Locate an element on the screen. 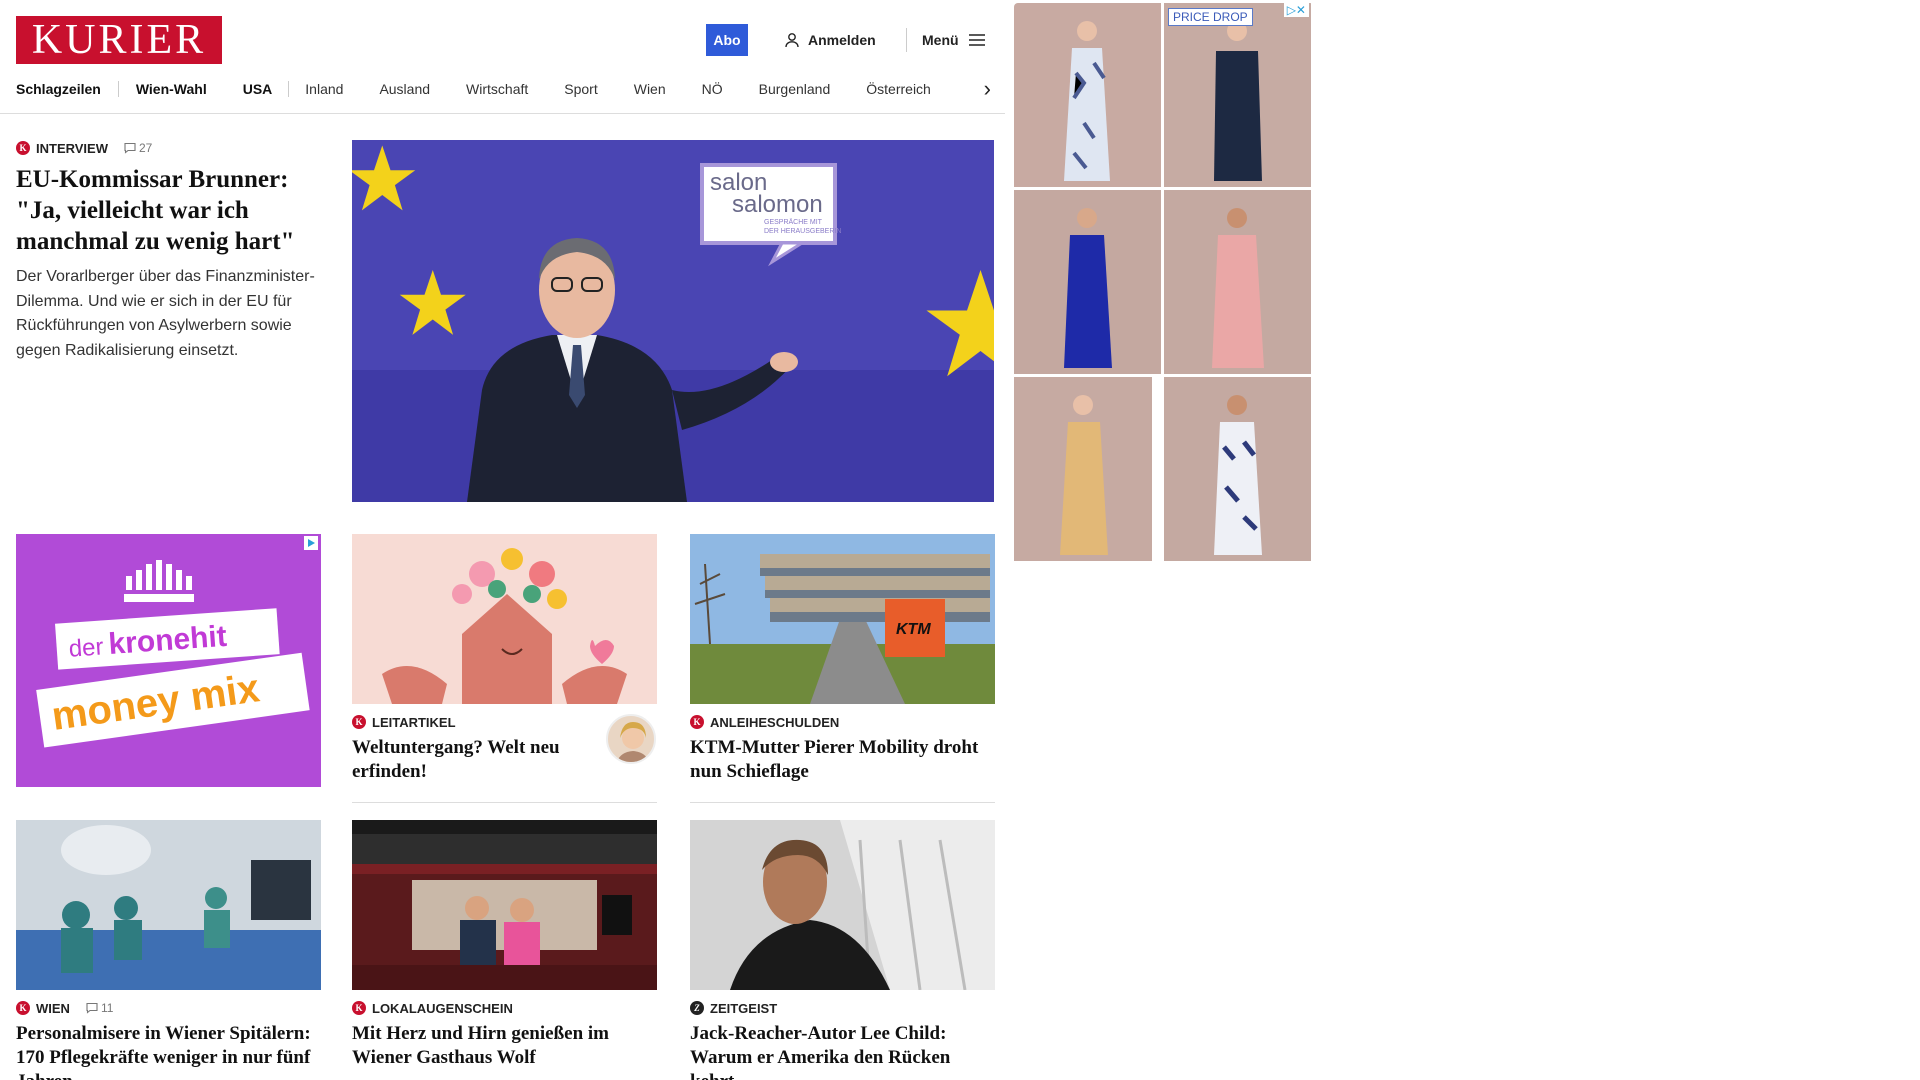 This screenshot has width=1920, height=1080. card-kicker: K LOKALAUGENSCHEIN is located at coordinates (504, 1008).